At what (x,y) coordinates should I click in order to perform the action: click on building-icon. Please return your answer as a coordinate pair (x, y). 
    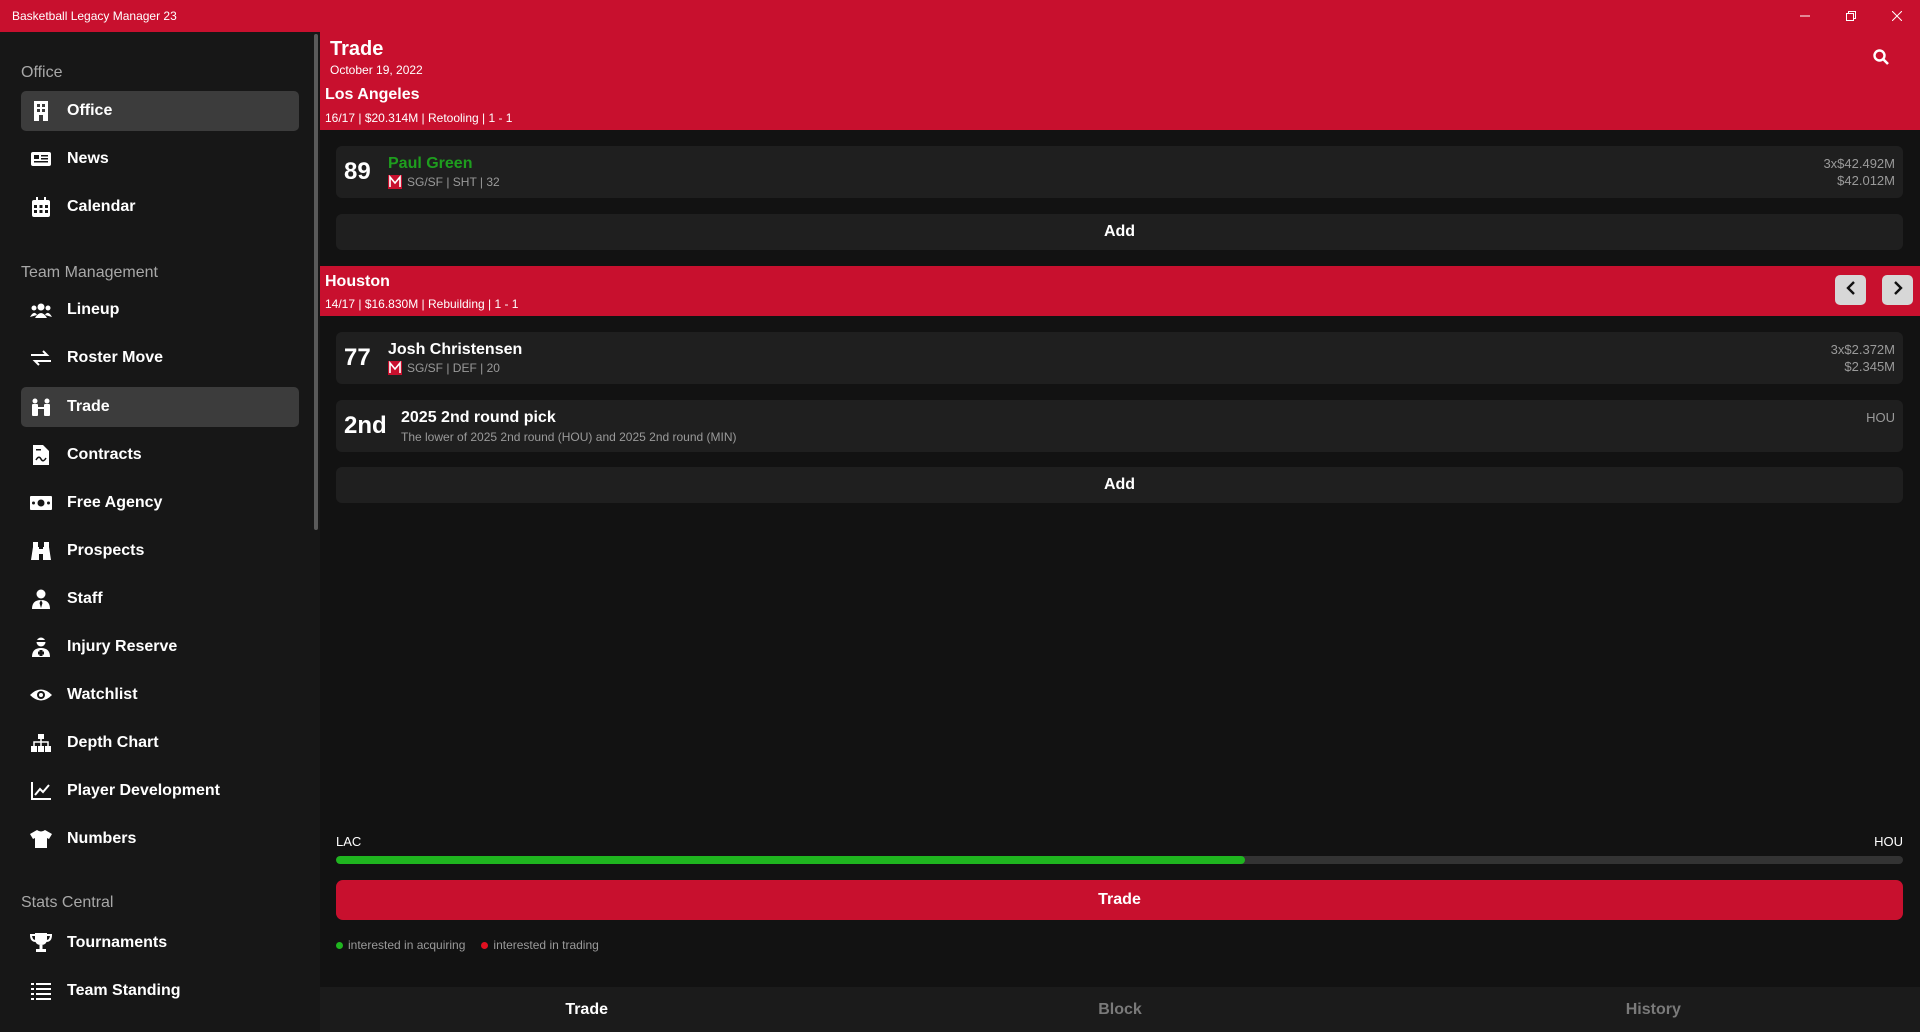
    Looking at the image, I should click on (41, 111).